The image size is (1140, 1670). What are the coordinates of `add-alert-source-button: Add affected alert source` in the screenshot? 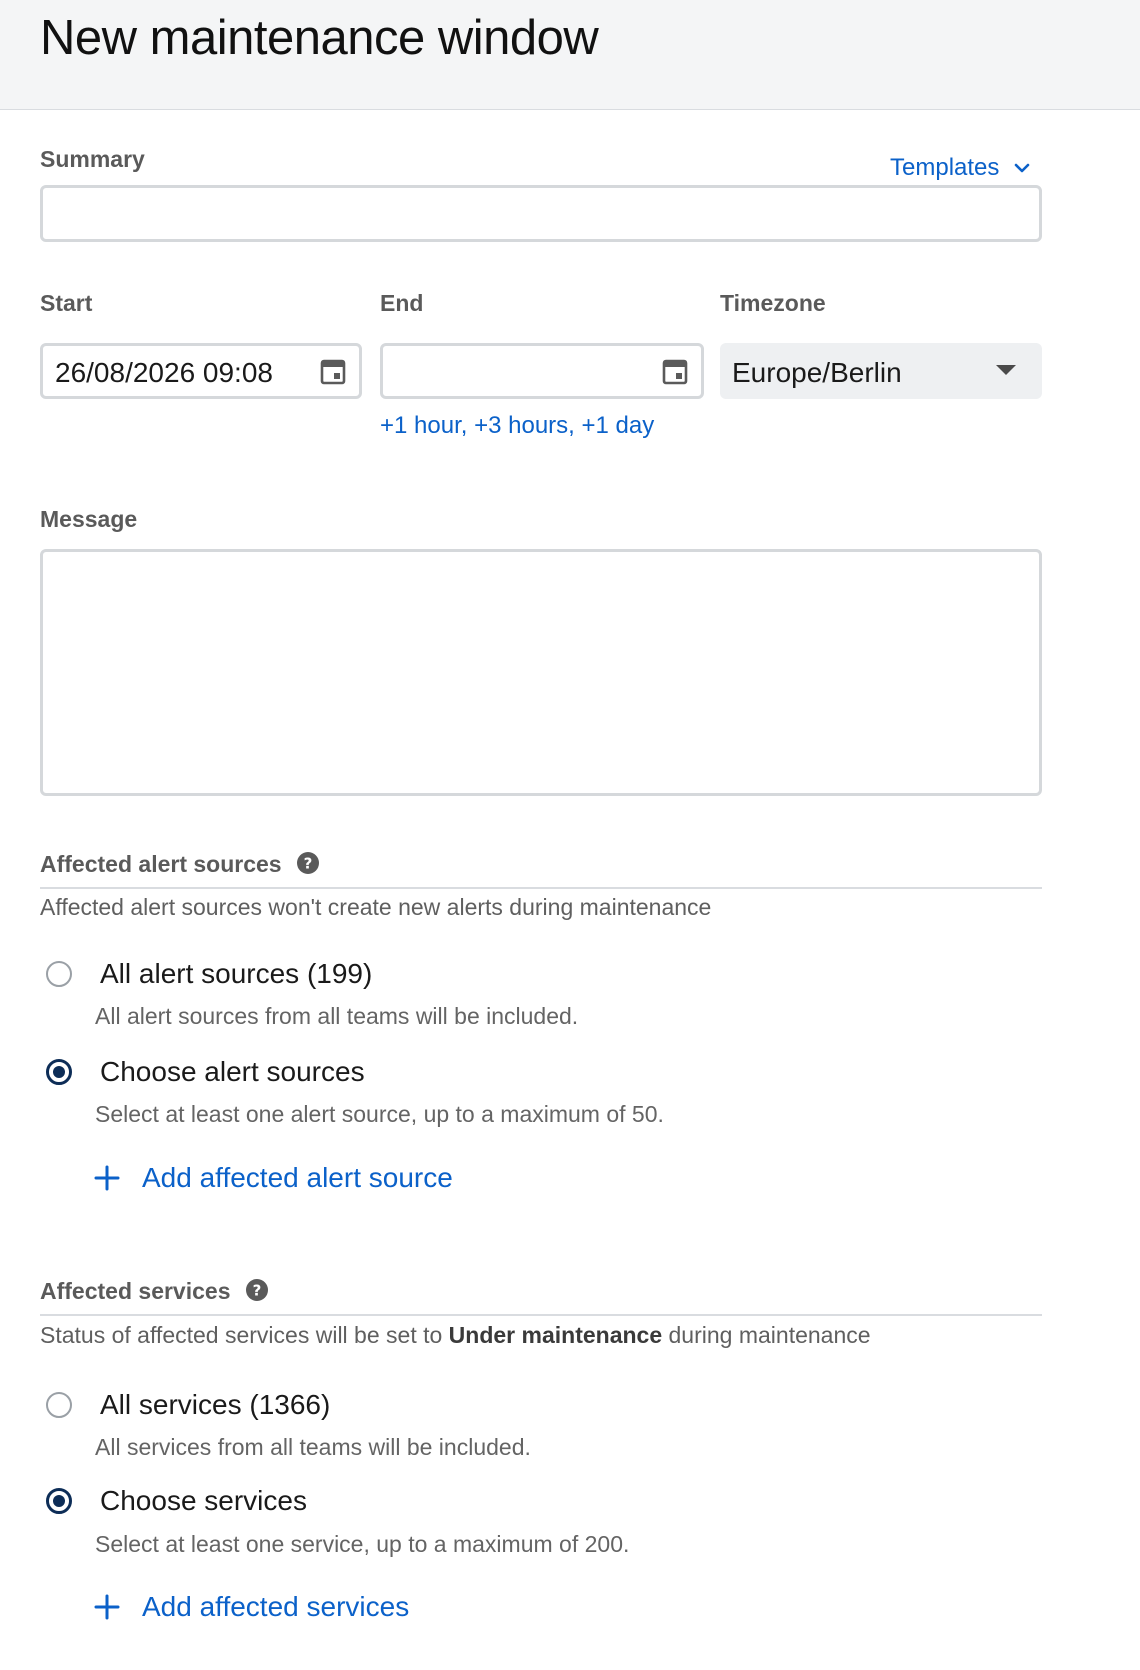 It's located at (273, 1178).